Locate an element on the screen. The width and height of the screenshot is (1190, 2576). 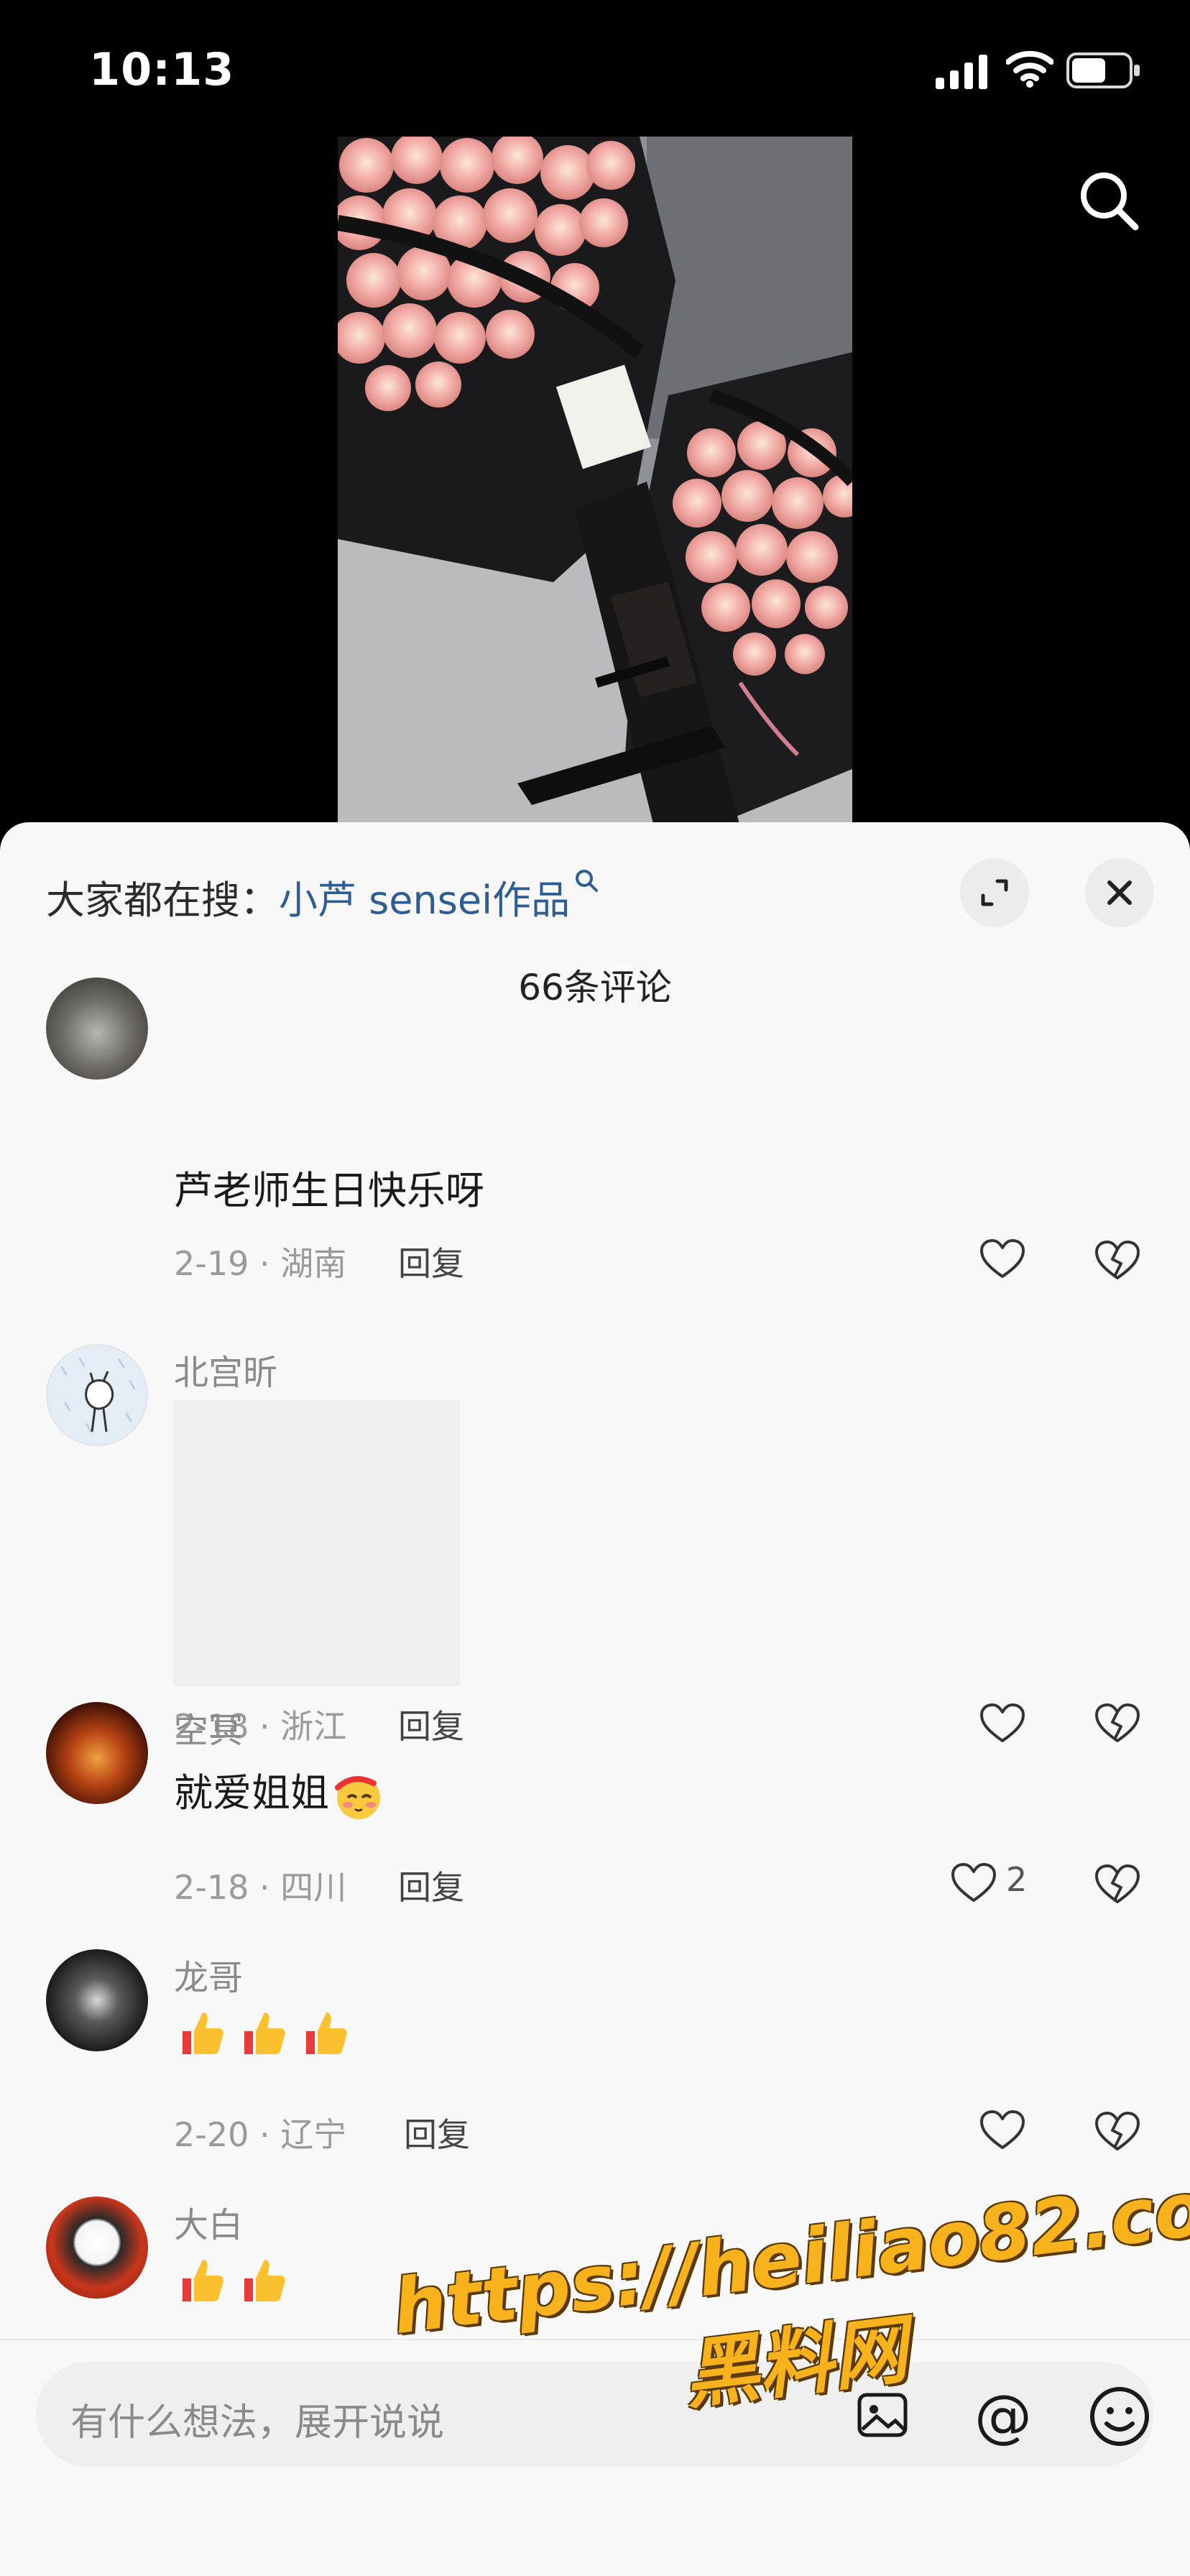
close-button is located at coordinates (1119, 892).